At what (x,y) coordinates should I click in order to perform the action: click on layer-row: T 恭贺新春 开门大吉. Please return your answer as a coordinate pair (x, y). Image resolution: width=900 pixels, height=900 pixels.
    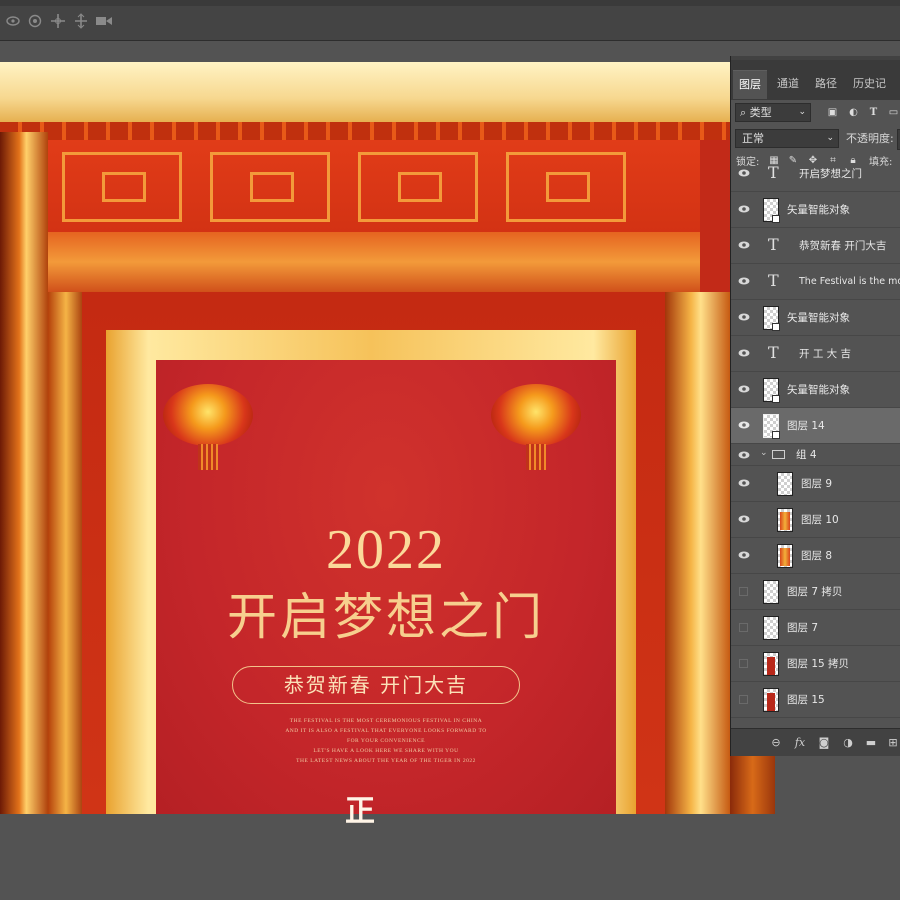
    Looking at the image, I should click on (815, 246).